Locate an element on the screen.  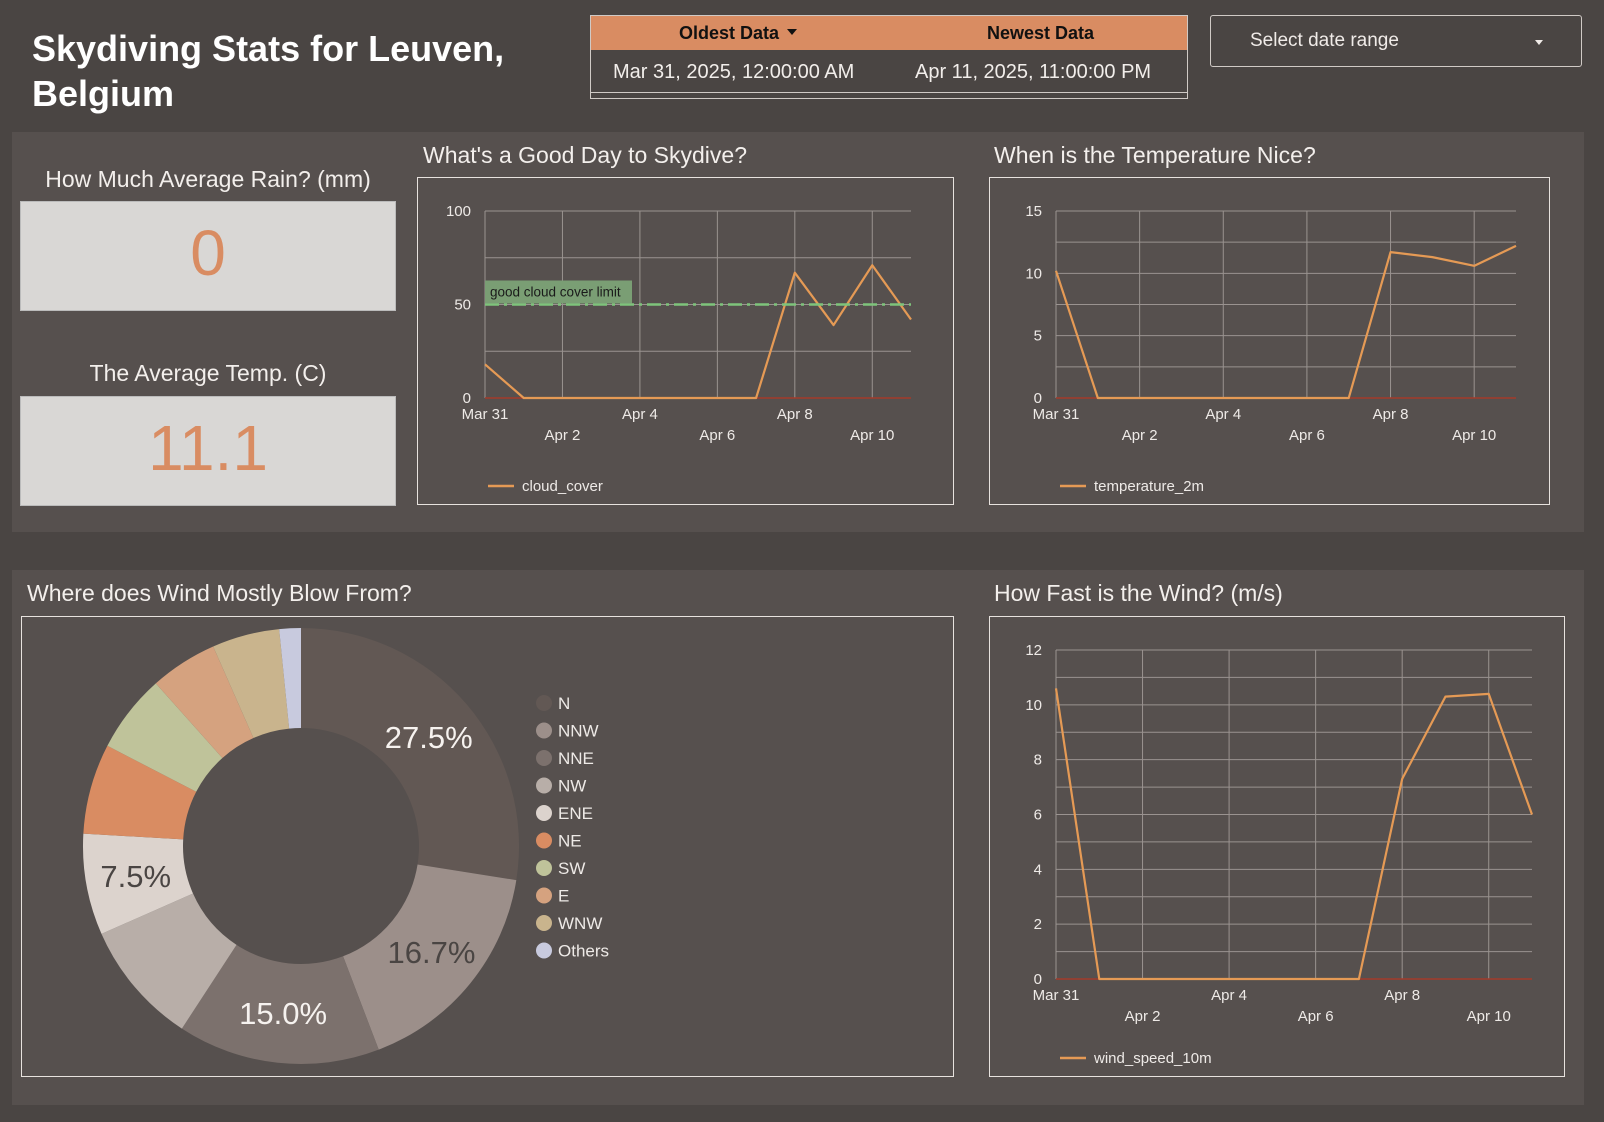
y-tick-label: 12 is located at coordinates (1033, 650).